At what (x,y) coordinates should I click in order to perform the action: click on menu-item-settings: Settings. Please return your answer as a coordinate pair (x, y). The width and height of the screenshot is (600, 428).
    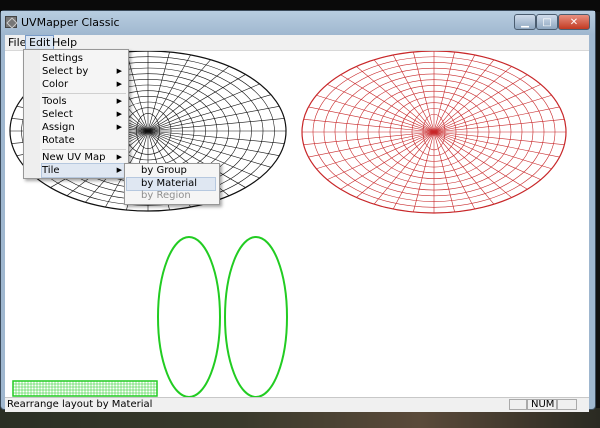
    Looking at the image, I should click on (84, 58).